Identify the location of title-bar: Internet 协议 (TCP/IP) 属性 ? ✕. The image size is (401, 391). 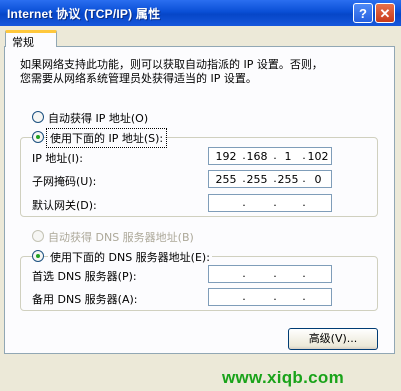
(200, 13).